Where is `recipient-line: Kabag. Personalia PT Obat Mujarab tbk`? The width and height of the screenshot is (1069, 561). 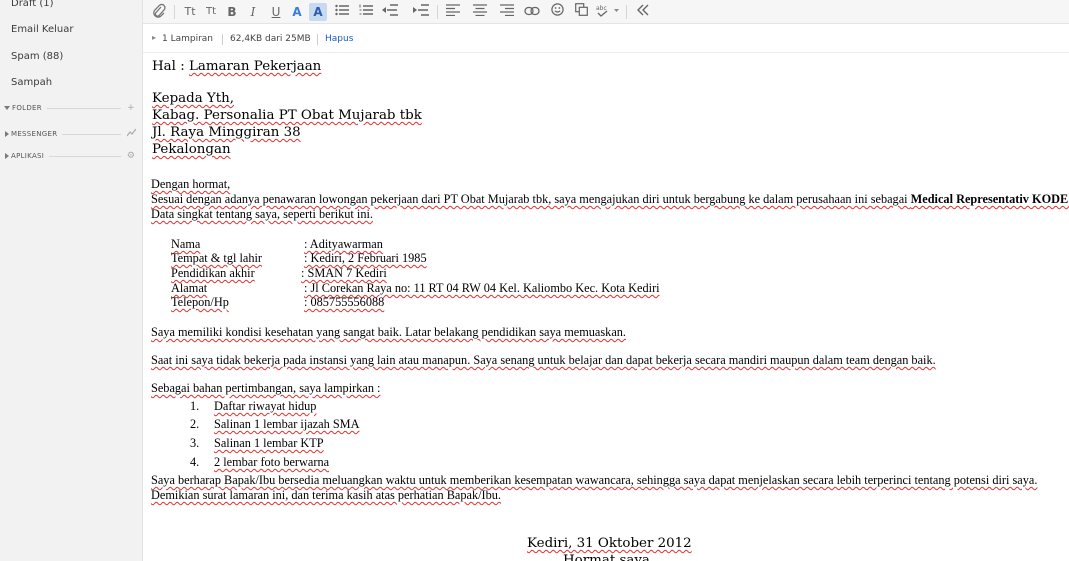
recipient-line: Kabag. Personalia PT Obat Mujarab tbk is located at coordinates (287, 115).